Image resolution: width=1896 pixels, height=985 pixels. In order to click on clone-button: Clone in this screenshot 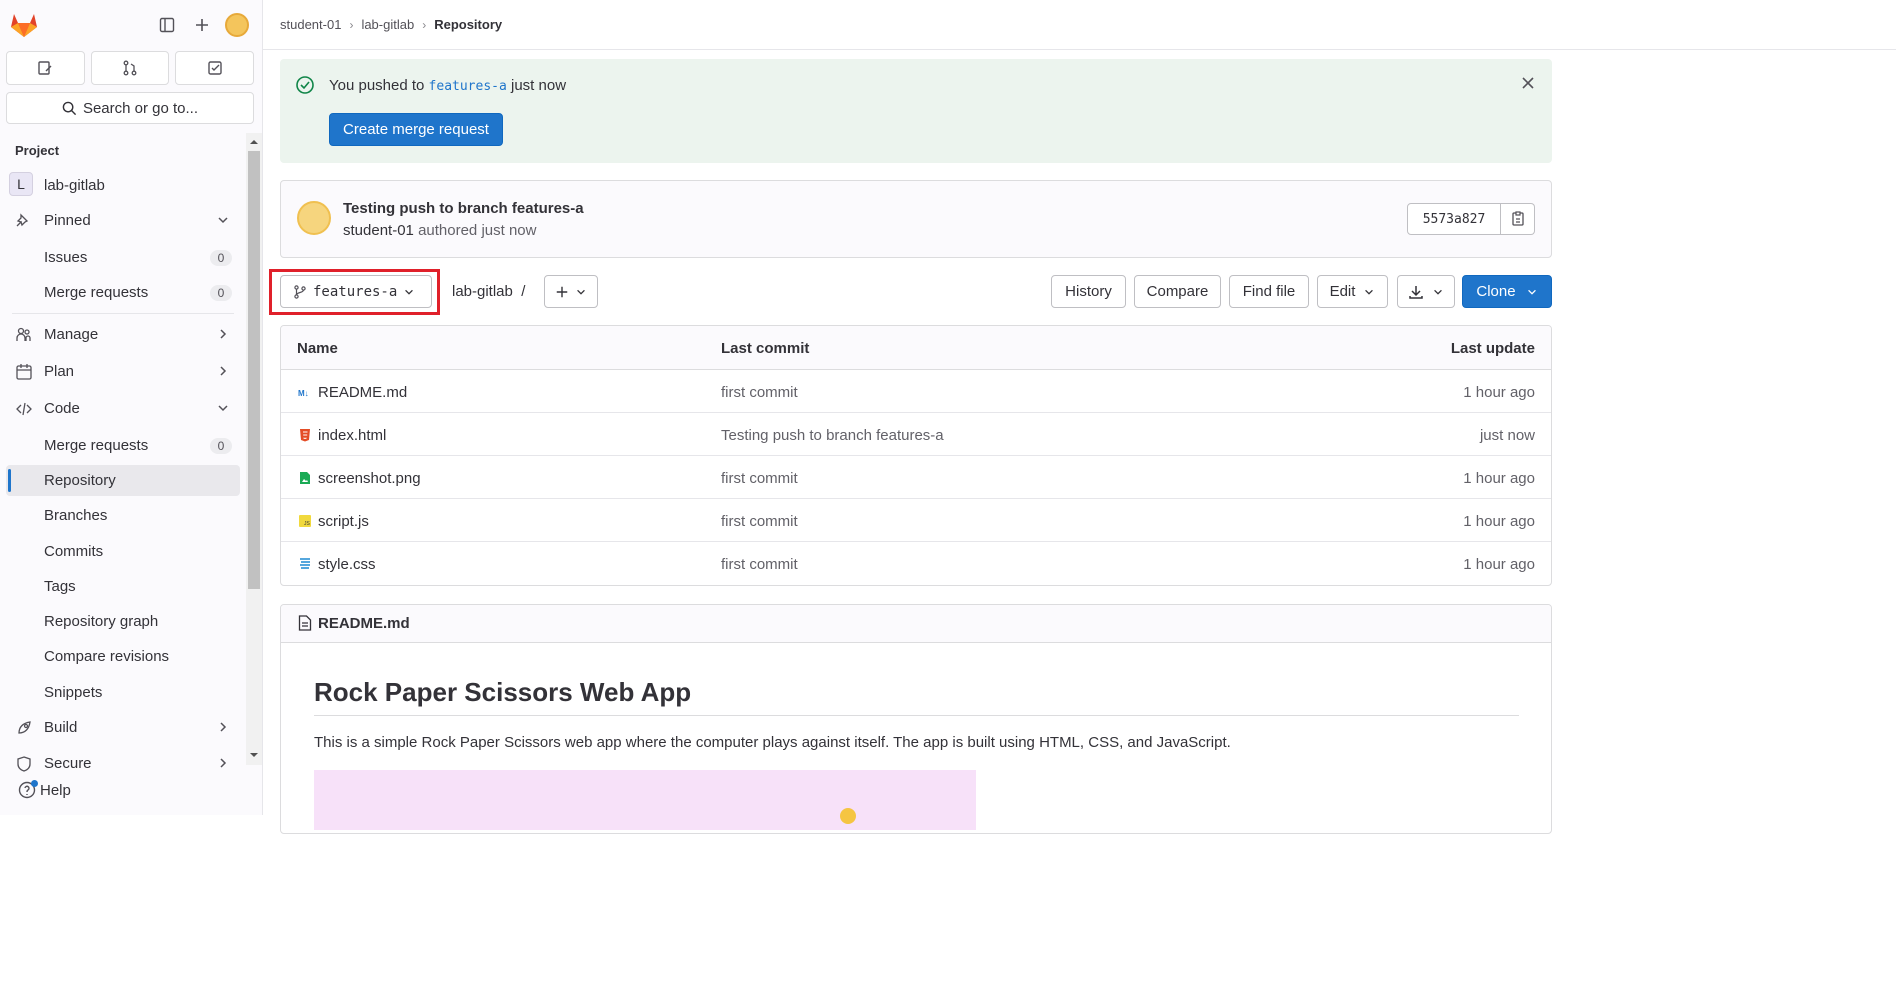, I will do `click(1507, 291)`.